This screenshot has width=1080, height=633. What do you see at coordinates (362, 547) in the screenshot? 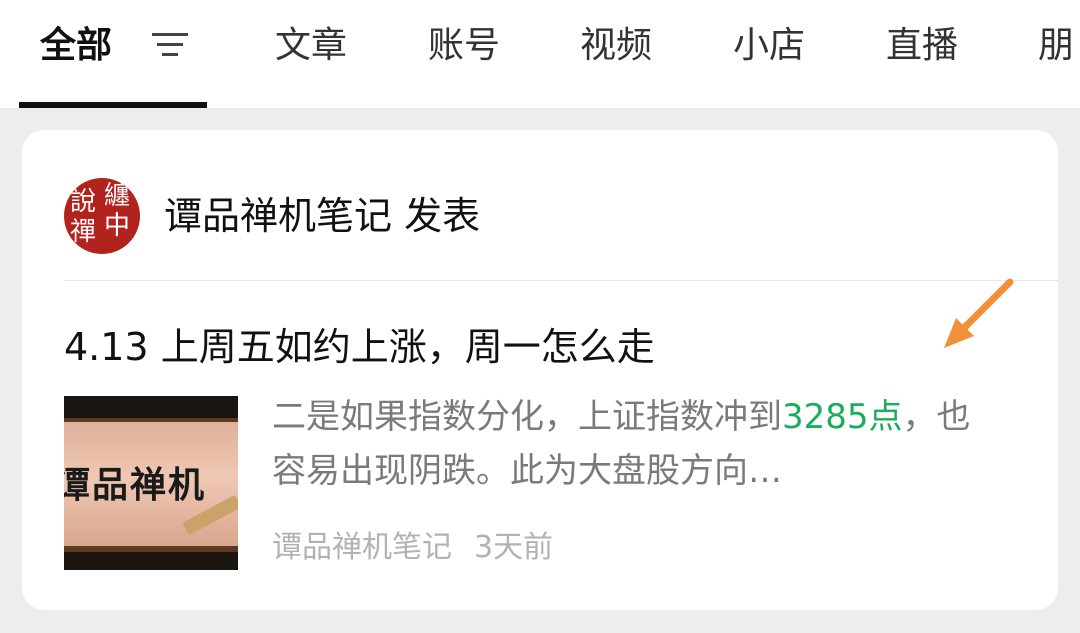
I see `source-name: 谭品禅机笔记` at bounding box center [362, 547].